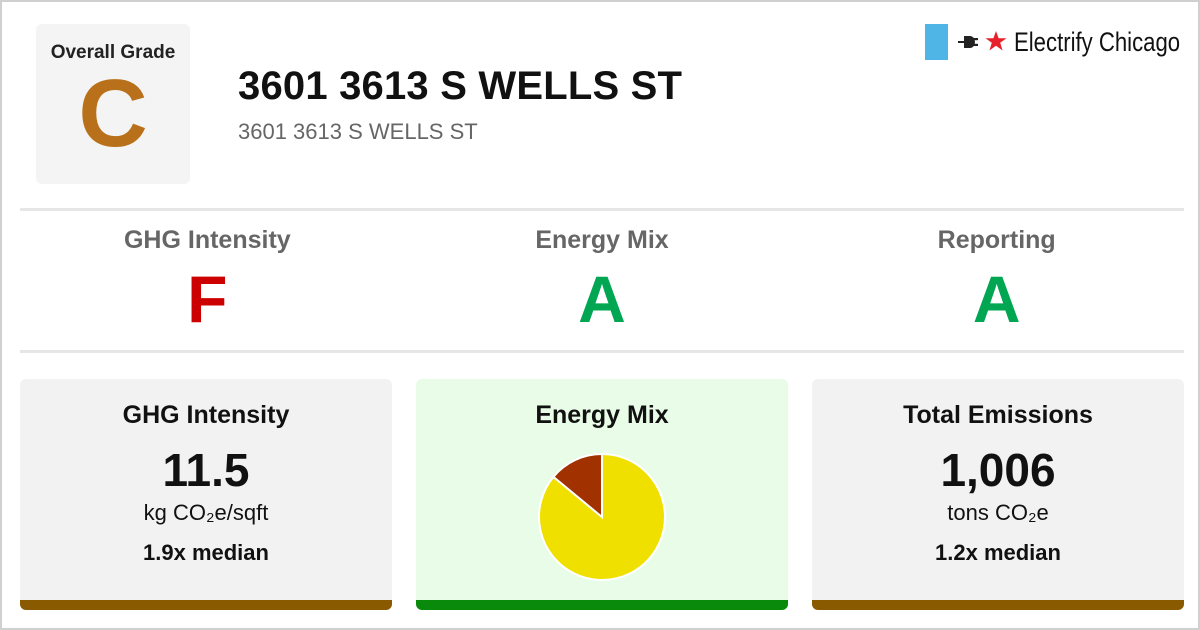  I want to click on card-title: Total Emissions, so click(998, 415).